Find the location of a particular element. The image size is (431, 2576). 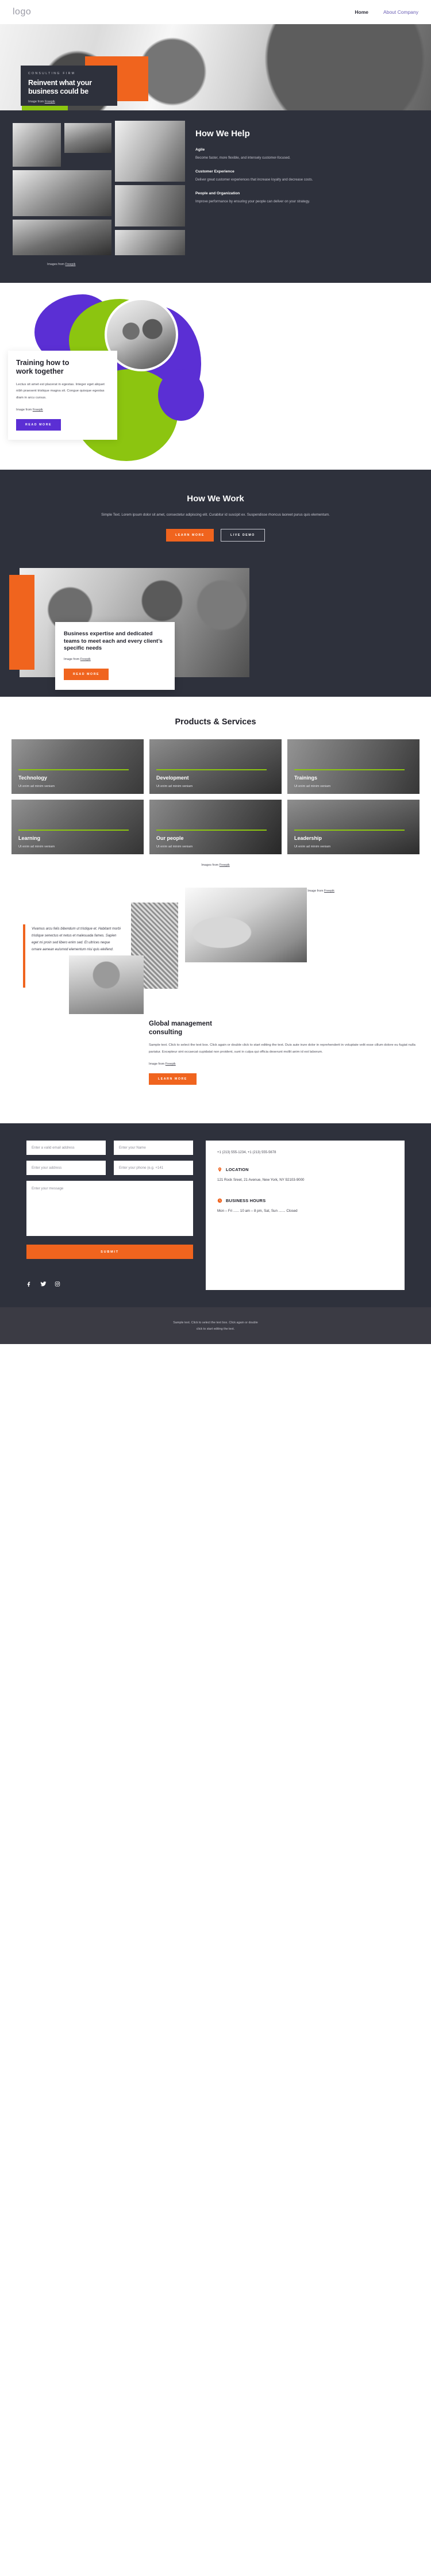

product-card: Our people Ut enim ad minim veniam is located at coordinates (215, 827).